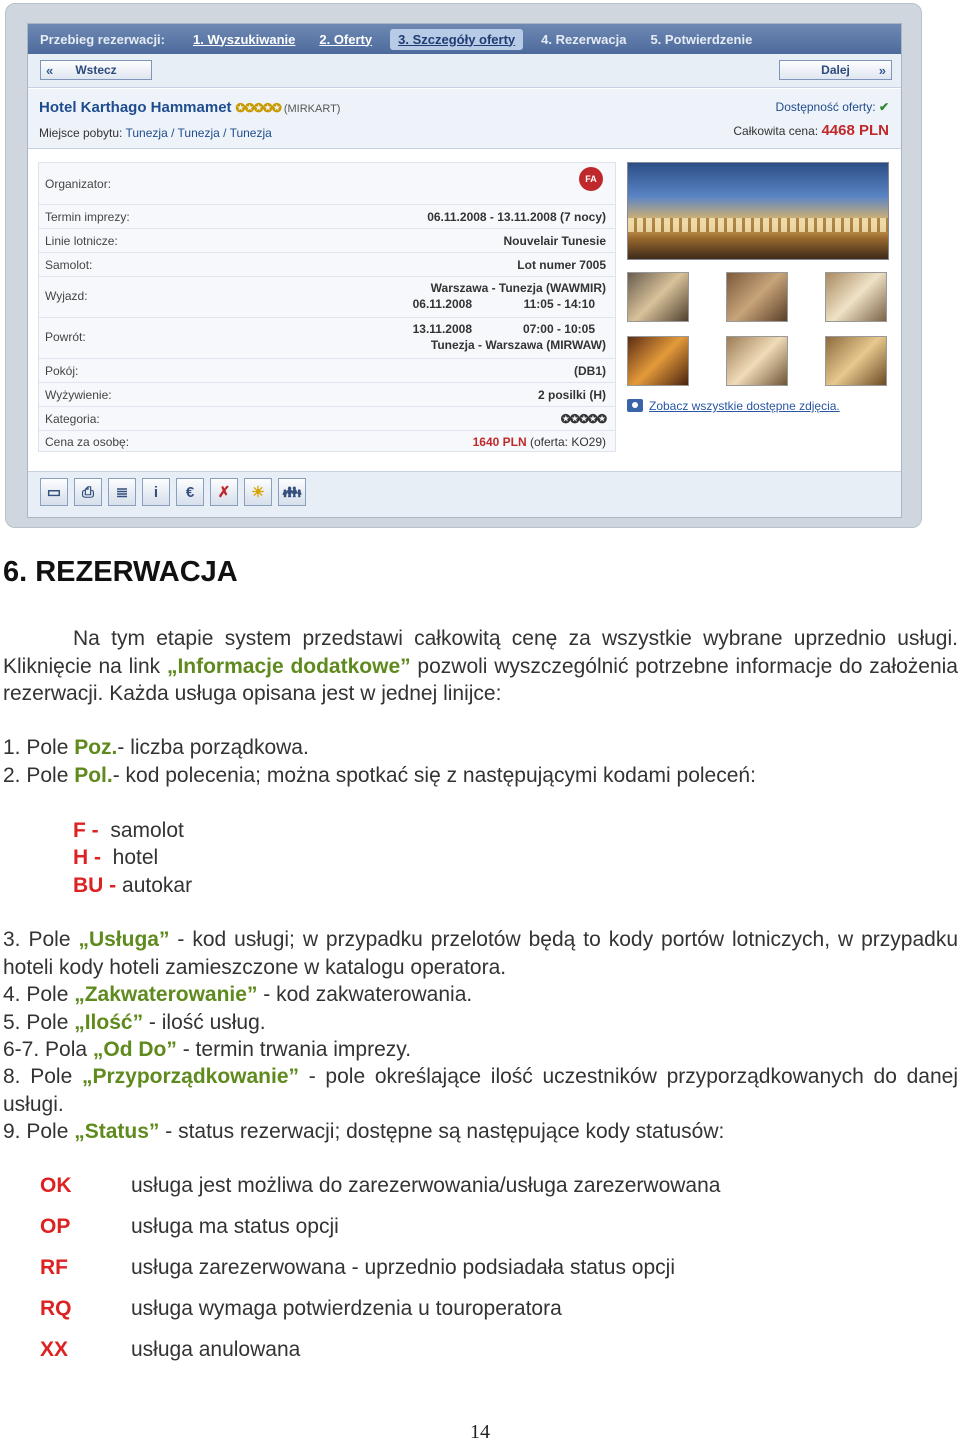  What do you see at coordinates (292, 492) in the screenshot?
I see `people-icon: 👪︎` at bounding box center [292, 492].